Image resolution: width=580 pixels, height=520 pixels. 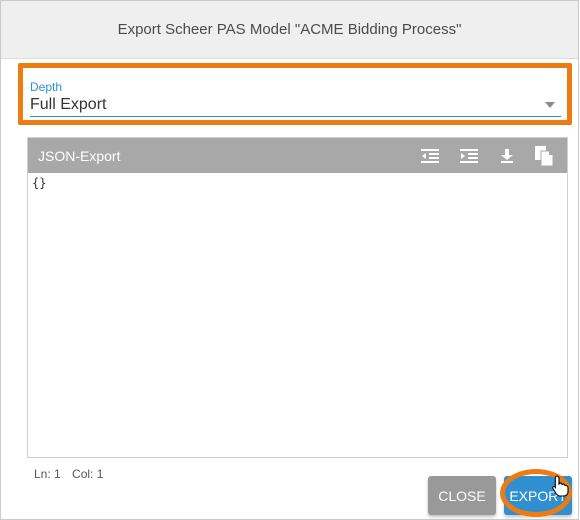 I want to click on copy-icon, so click(x=544, y=156).